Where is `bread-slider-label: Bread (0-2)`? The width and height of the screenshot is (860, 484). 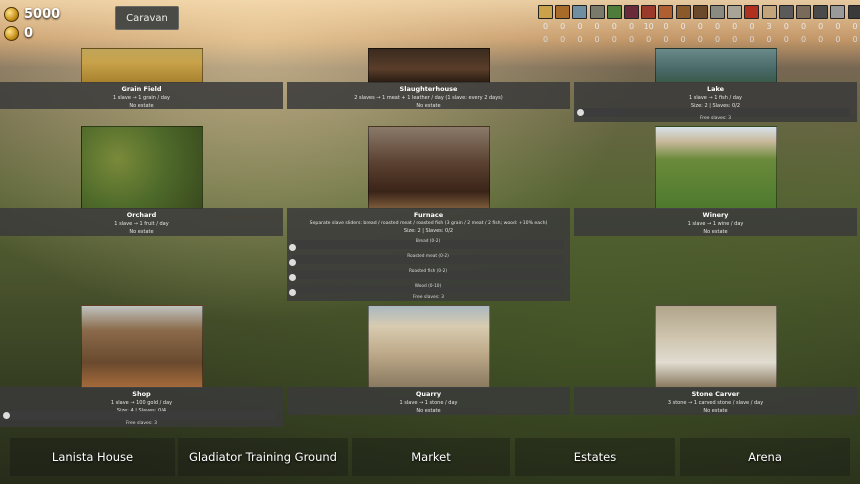 bread-slider-label: Bread (0-2) is located at coordinates (428, 241).